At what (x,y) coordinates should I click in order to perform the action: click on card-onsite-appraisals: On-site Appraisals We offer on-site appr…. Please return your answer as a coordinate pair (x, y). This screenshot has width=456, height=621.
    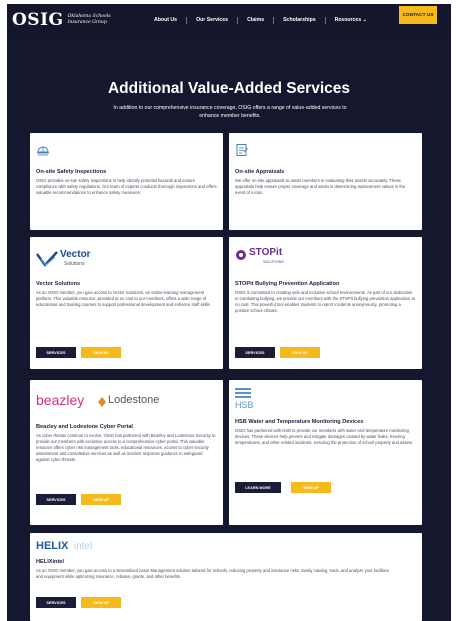
    Looking at the image, I should click on (325, 181).